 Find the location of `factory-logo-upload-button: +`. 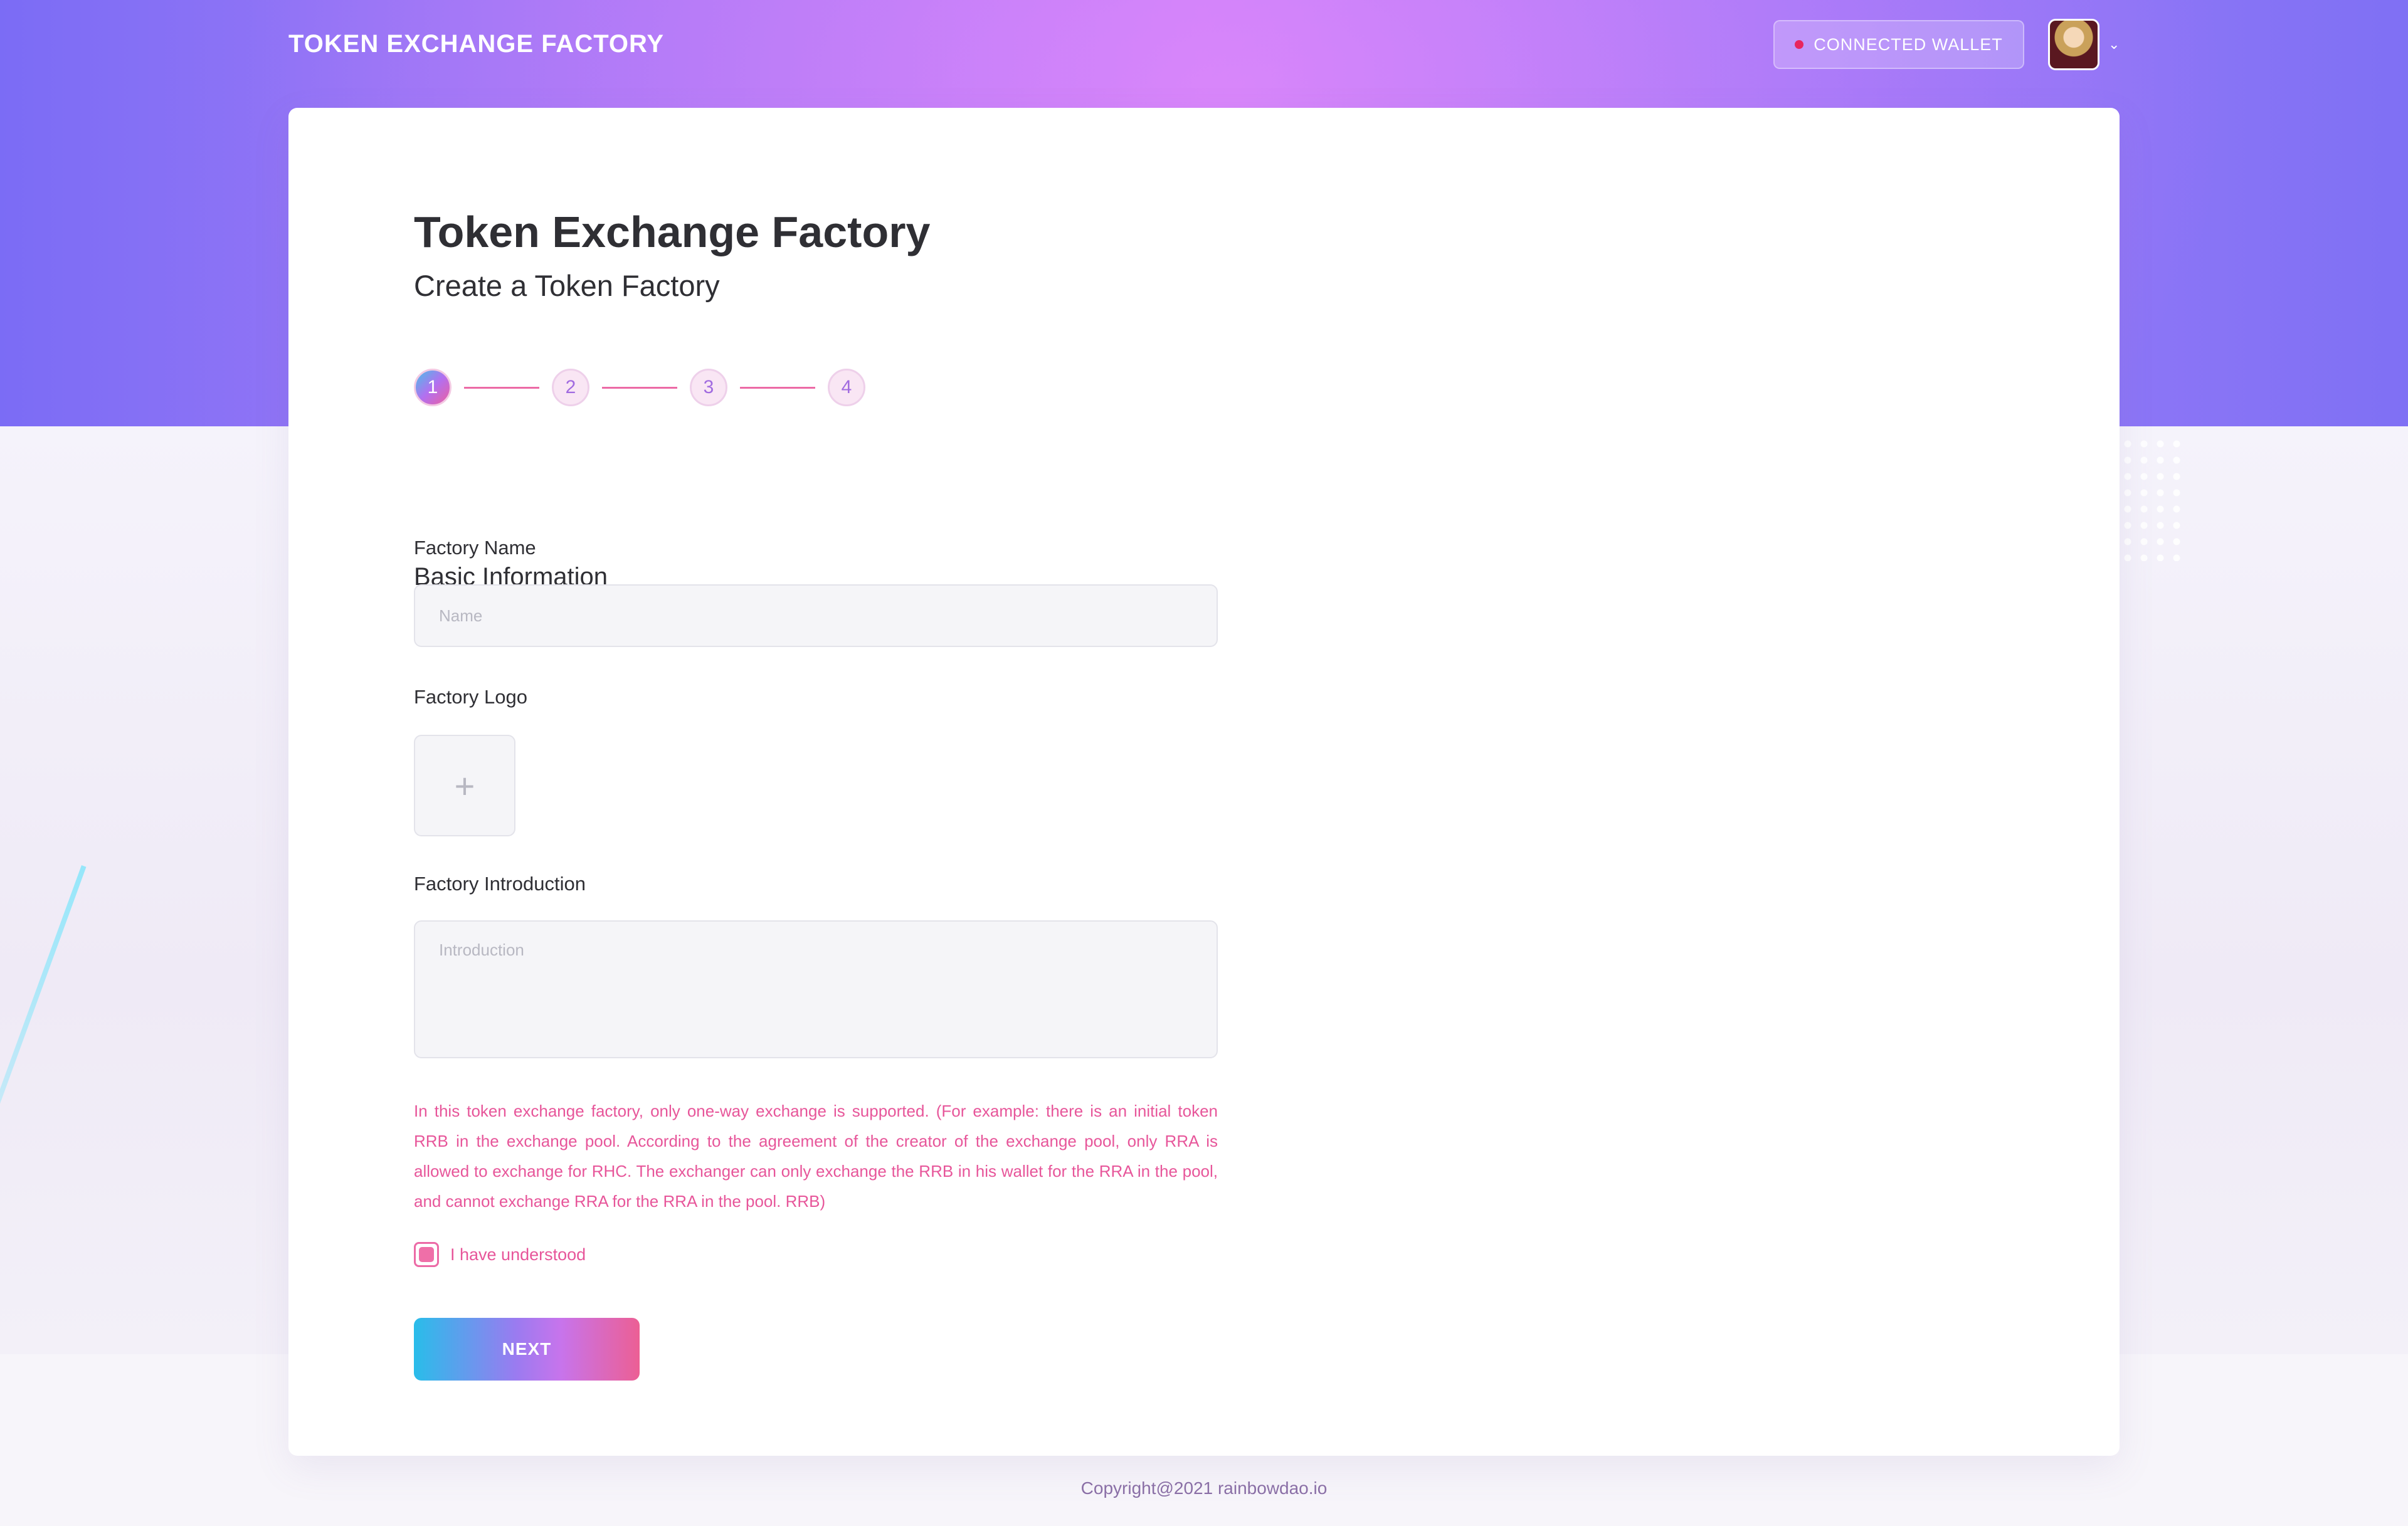

factory-logo-upload-button: + is located at coordinates (465, 785).